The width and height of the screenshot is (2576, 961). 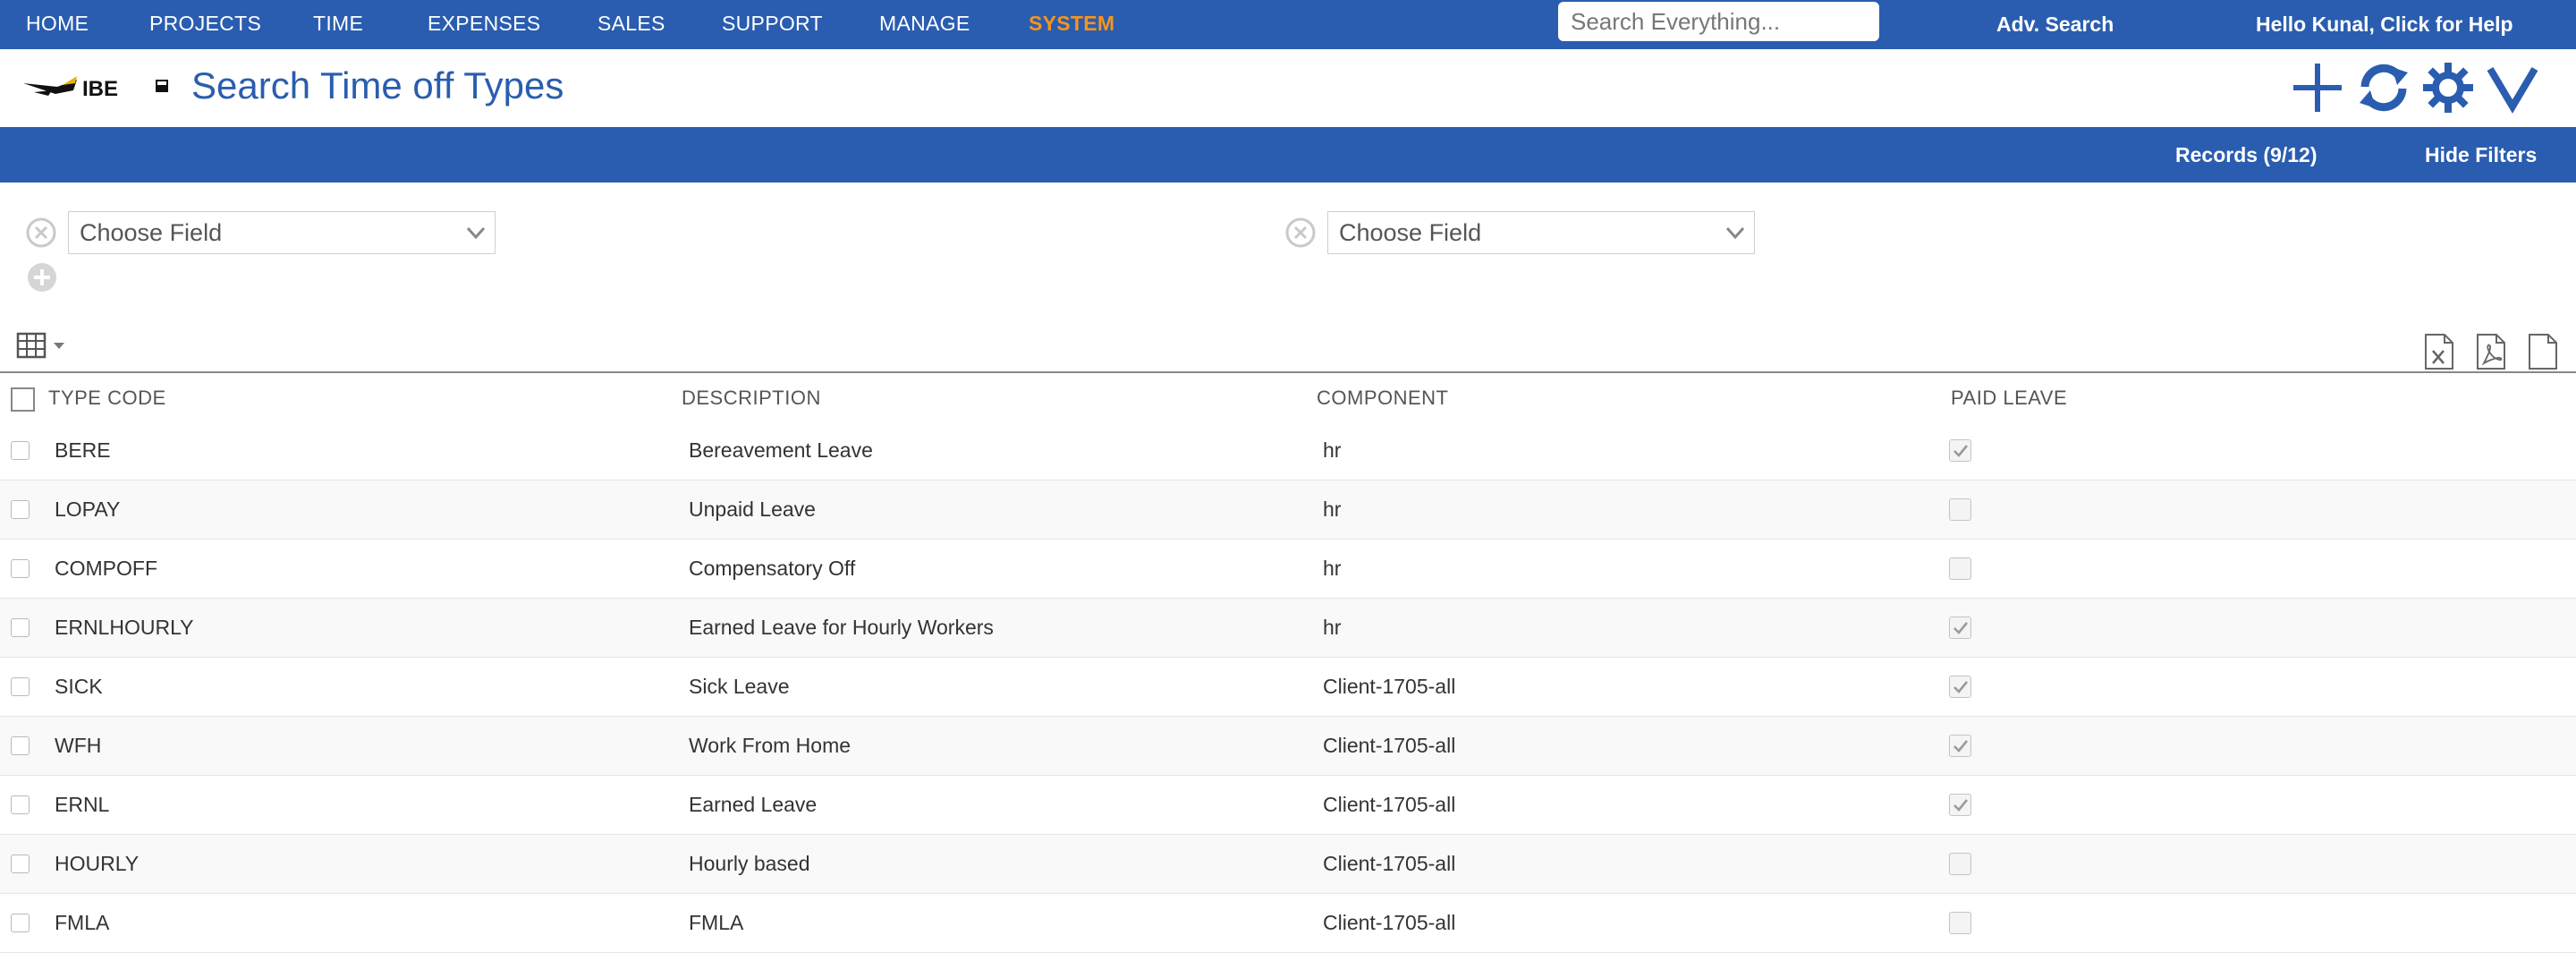 I want to click on table-row: COMPOFF Compensatory Off hr, so click(x=1288, y=569).